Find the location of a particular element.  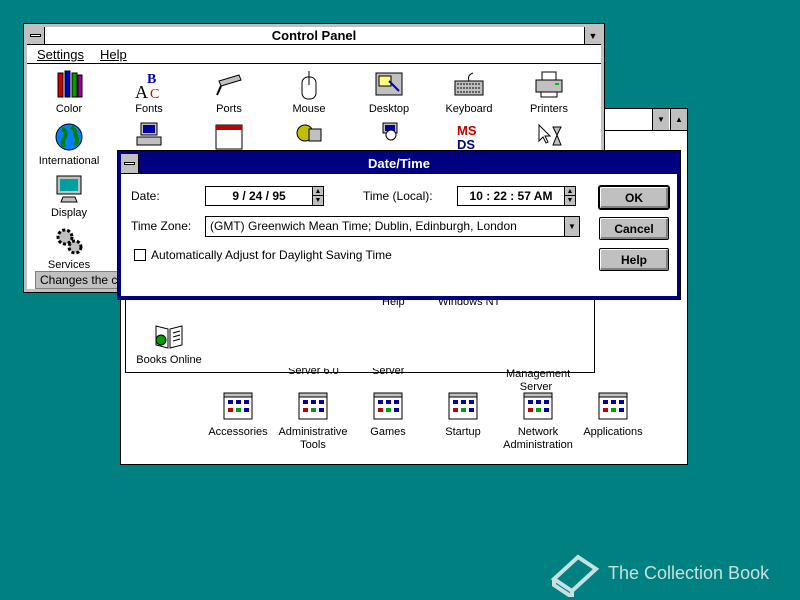

cancel-button: Cancel is located at coordinates (634, 228).